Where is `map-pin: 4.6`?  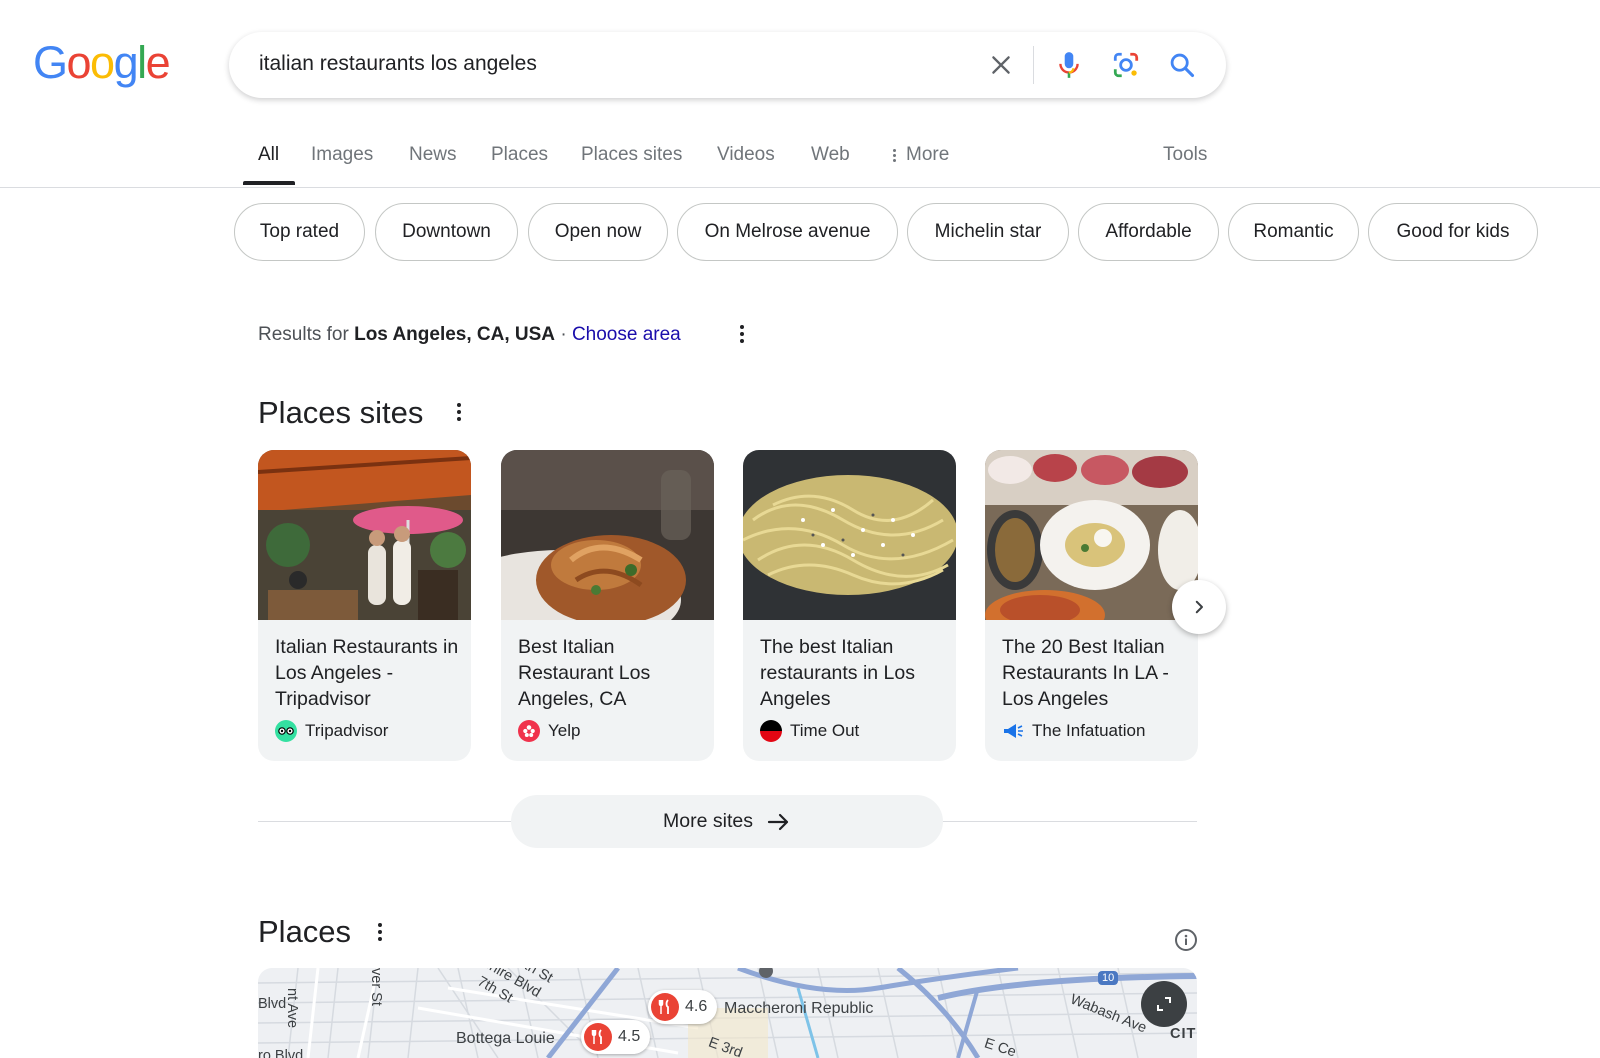
map-pin: 4.6 is located at coordinates (683, 1007).